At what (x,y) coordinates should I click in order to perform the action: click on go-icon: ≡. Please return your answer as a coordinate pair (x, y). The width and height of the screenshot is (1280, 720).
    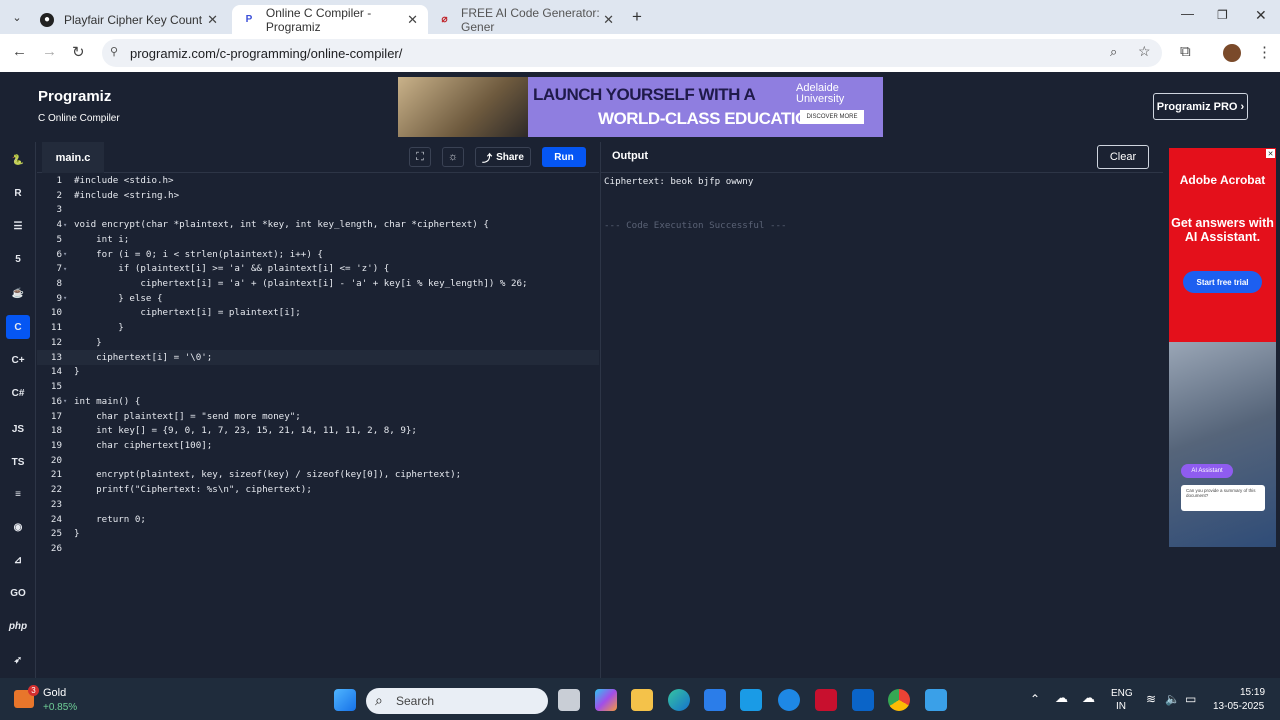
    Looking at the image, I should click on (18, 494).